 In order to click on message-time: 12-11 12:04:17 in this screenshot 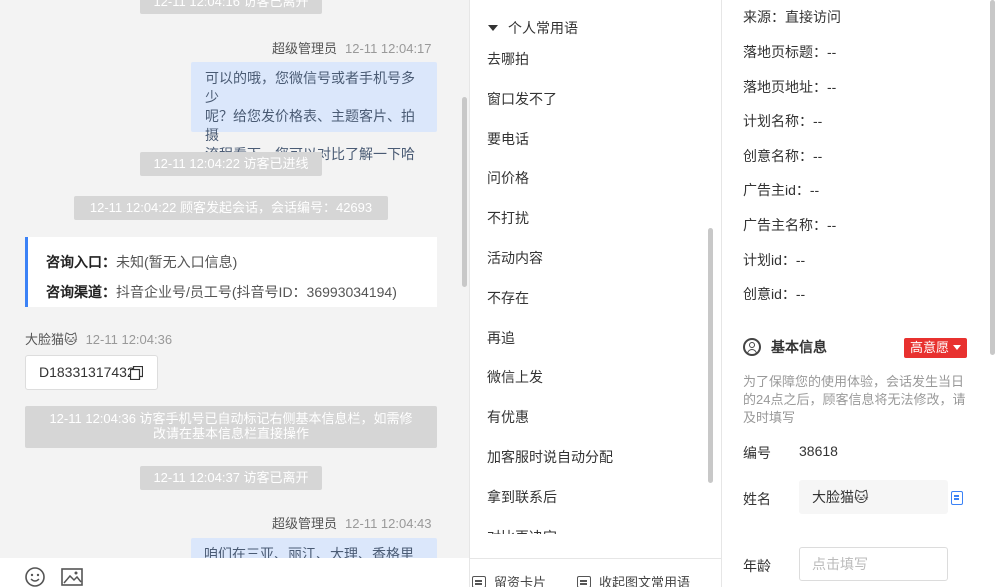, I will do `click(388, 48)`.